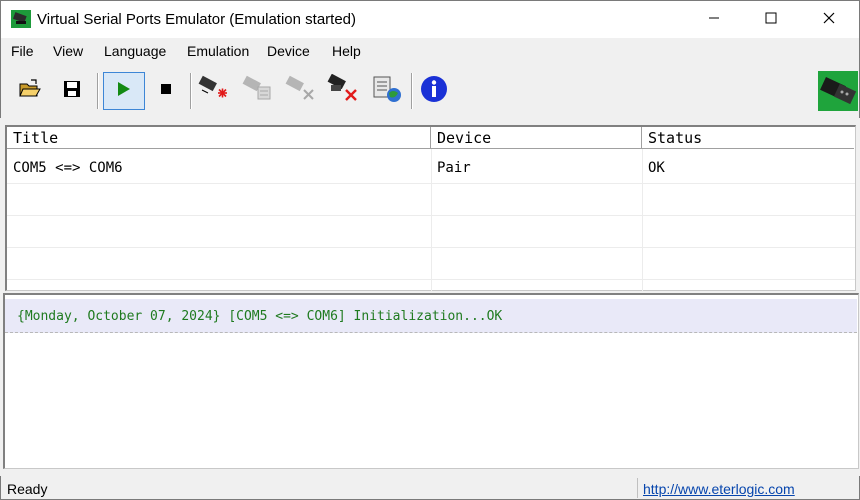 The image size is (860, 500). I want to click on about-button, so click(434, 91).